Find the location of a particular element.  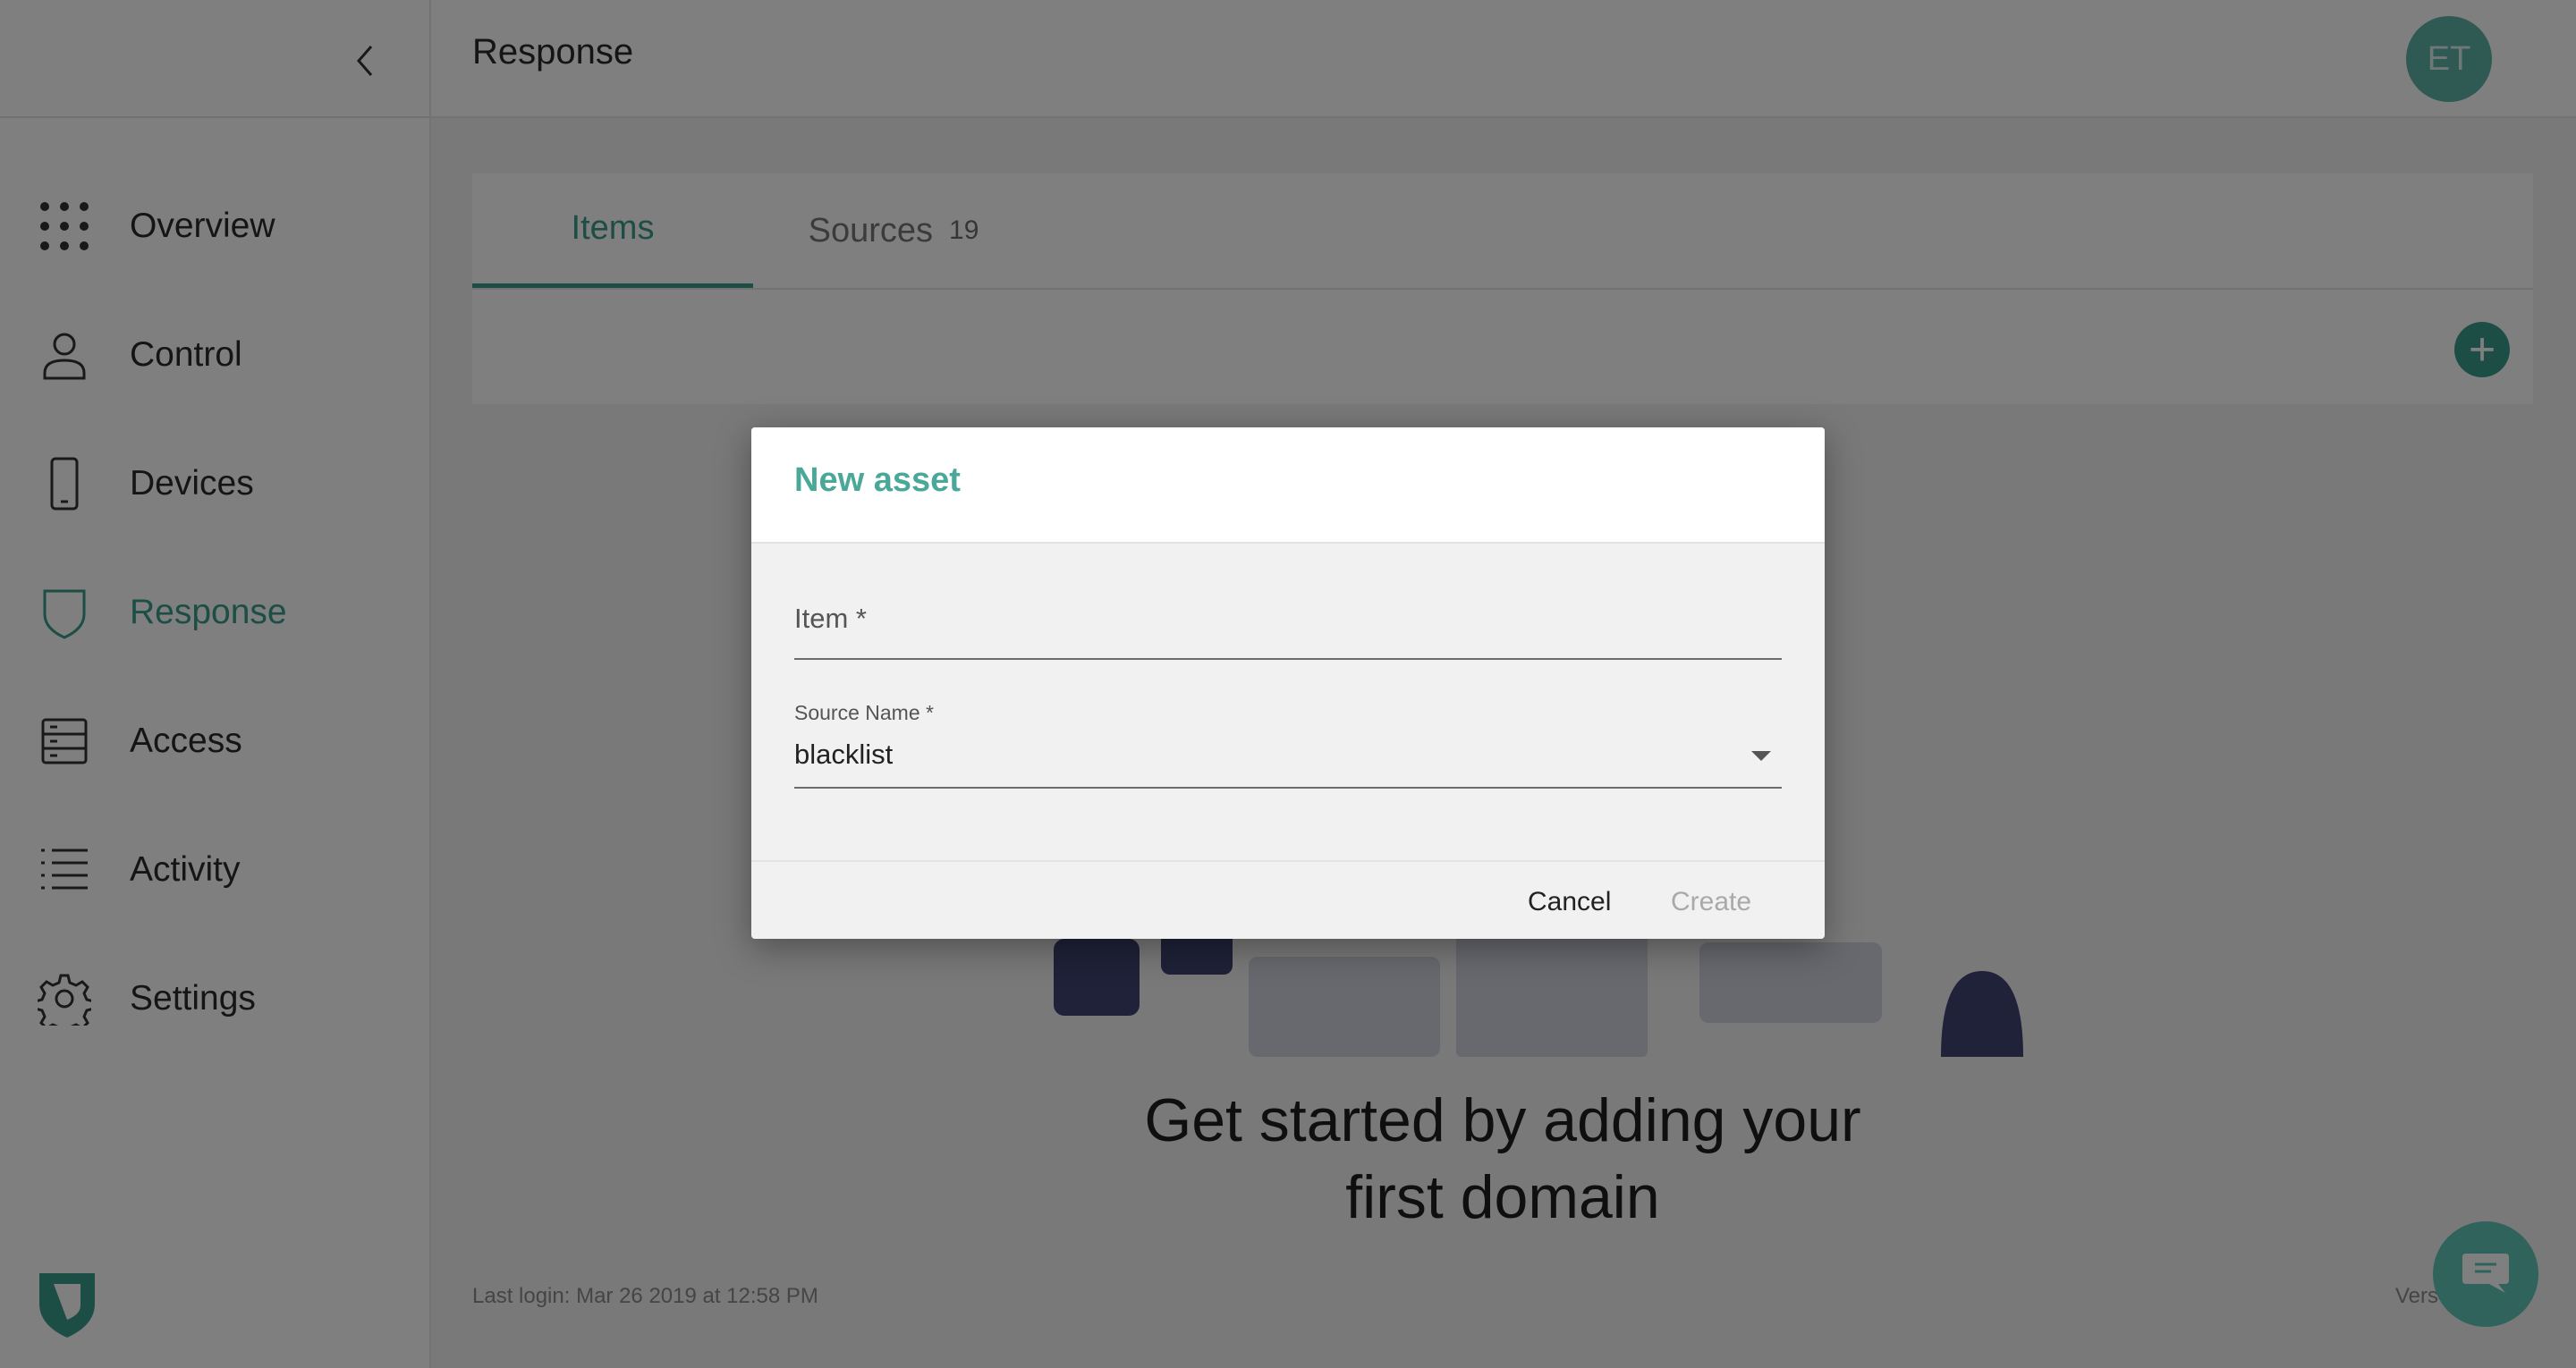

source-name-select: Source Name * blacklist is located at coordinates (1288, 745).